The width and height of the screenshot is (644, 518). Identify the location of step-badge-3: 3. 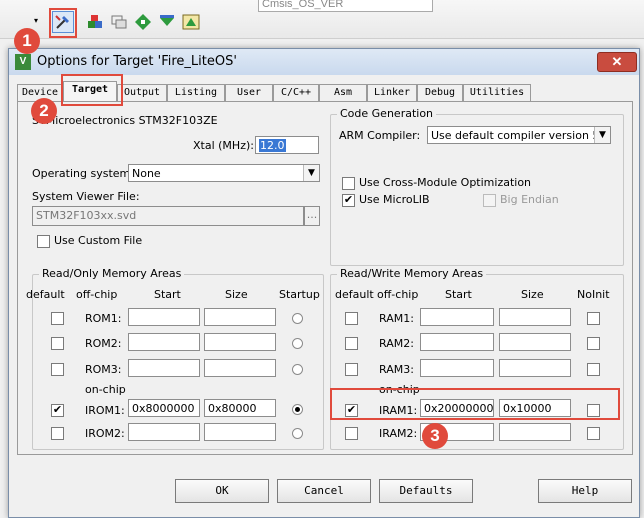
(435, 436).